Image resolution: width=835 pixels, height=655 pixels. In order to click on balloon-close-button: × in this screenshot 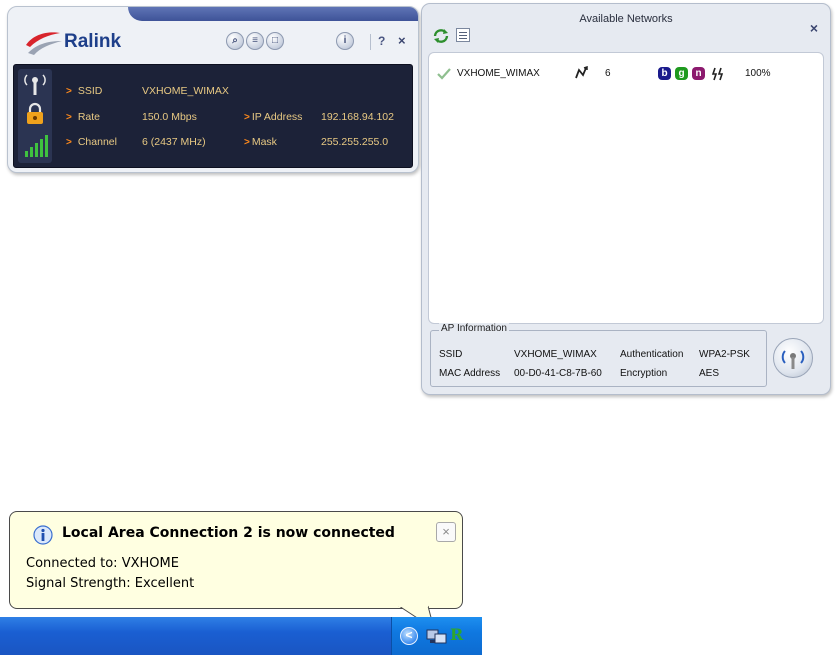, I will do `click(446, 532)`.